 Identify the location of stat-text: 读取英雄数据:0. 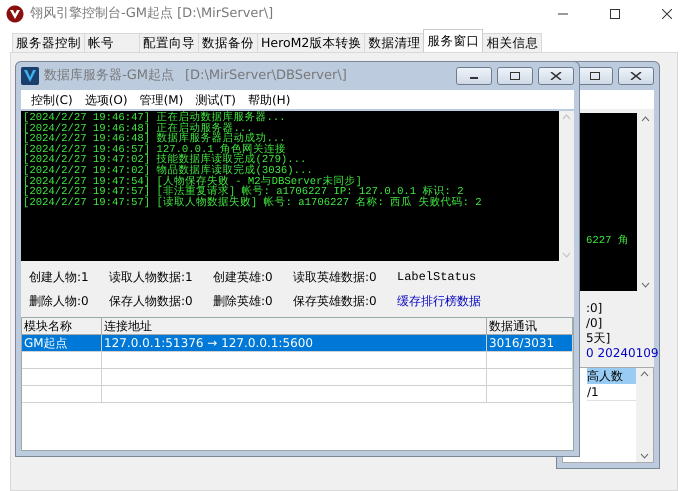
(335, 277).